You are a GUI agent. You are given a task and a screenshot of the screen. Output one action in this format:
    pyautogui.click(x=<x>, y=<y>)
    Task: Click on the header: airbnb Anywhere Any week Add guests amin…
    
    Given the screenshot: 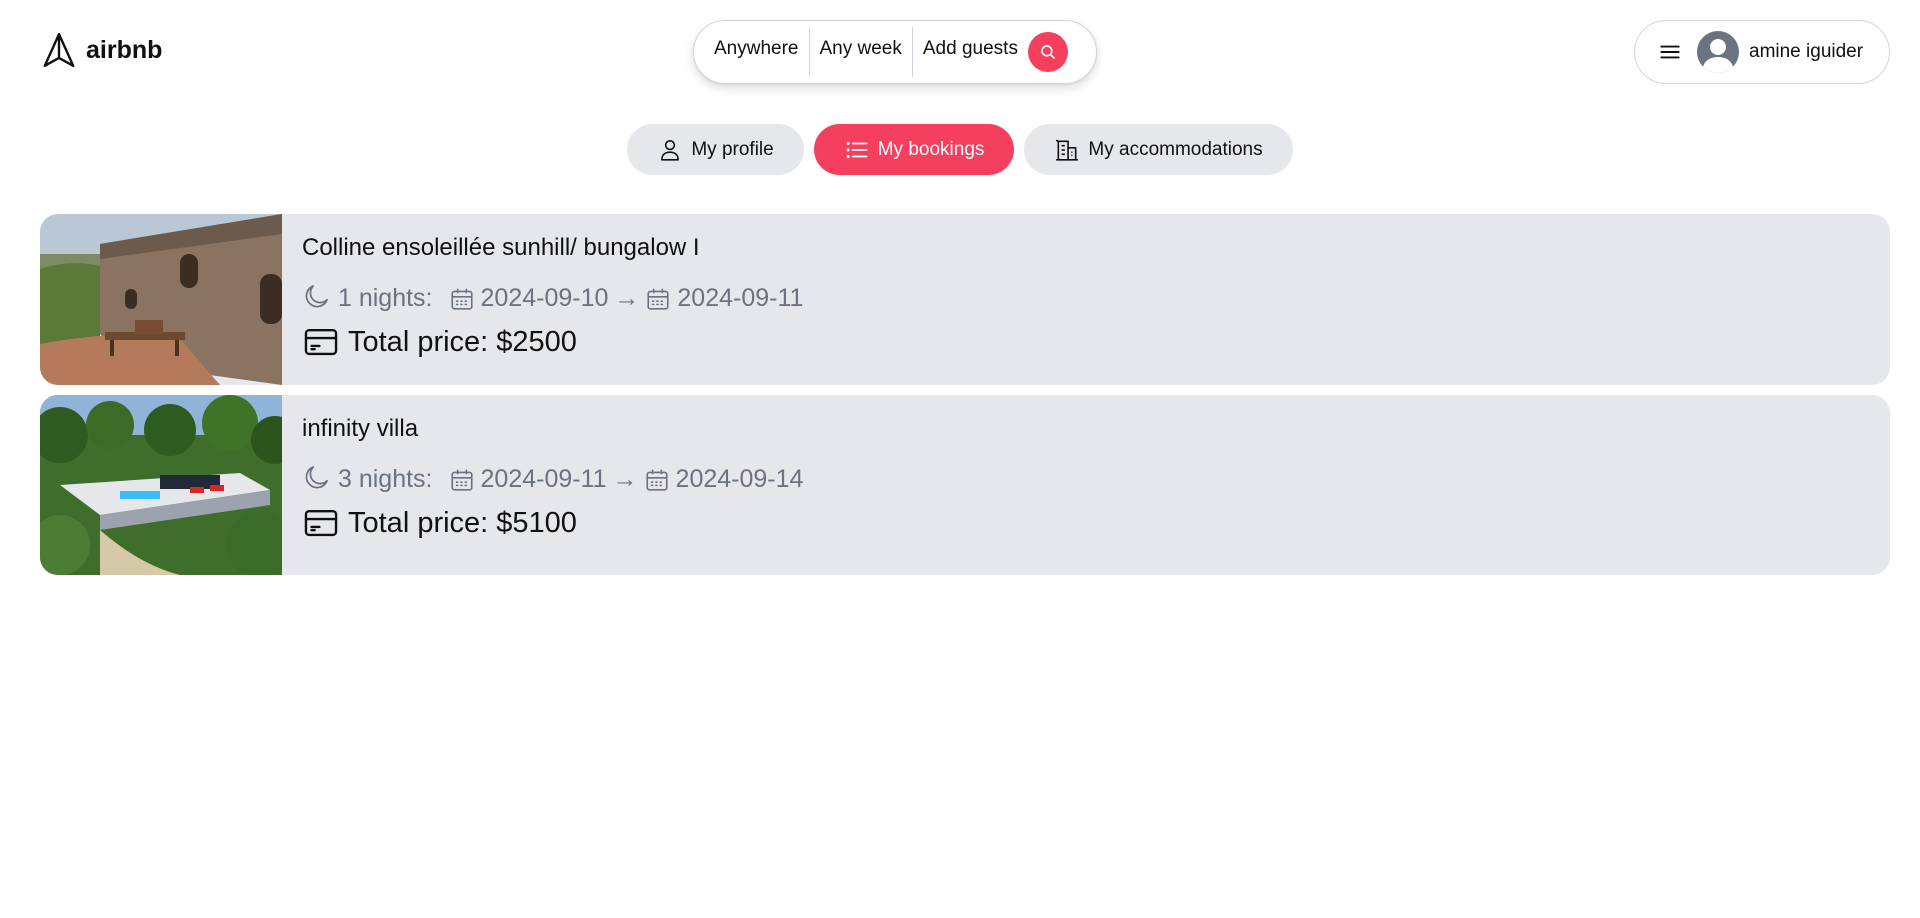 What is the action you would take?
    pyautogui.click(x=960, y=50)
    